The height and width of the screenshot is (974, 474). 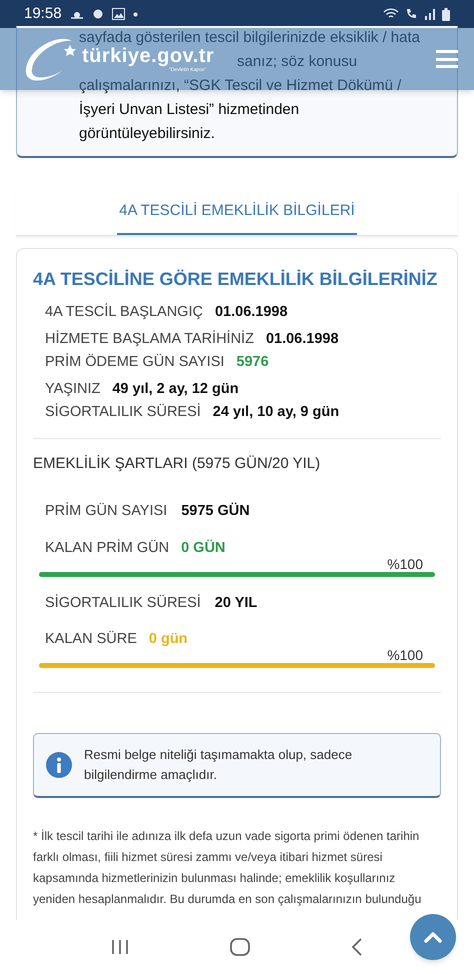 I want to click on info-icon, so click(x=59, y=765).